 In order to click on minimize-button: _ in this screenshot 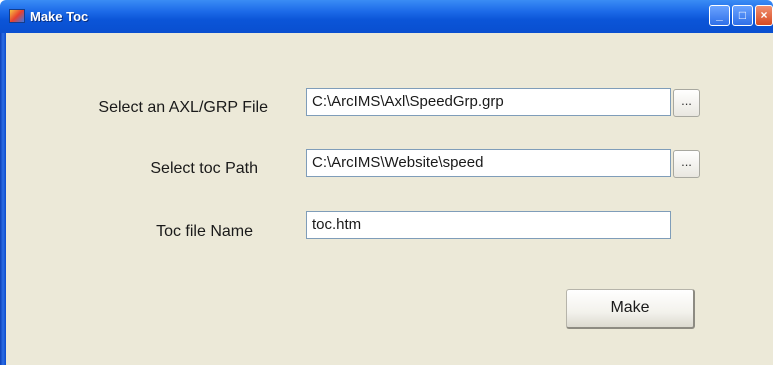, I will do `click(719, 15)`.